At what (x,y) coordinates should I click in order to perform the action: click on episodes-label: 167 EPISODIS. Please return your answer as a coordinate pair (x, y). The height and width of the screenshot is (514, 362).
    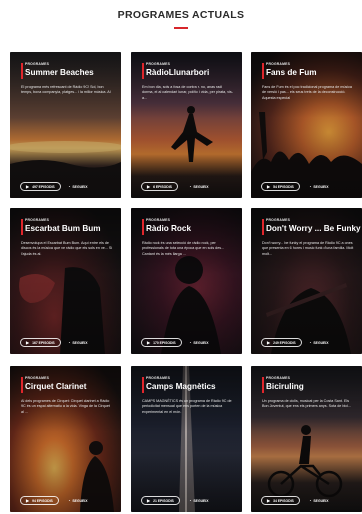
    Looking at the image, I should click on (43, 342).